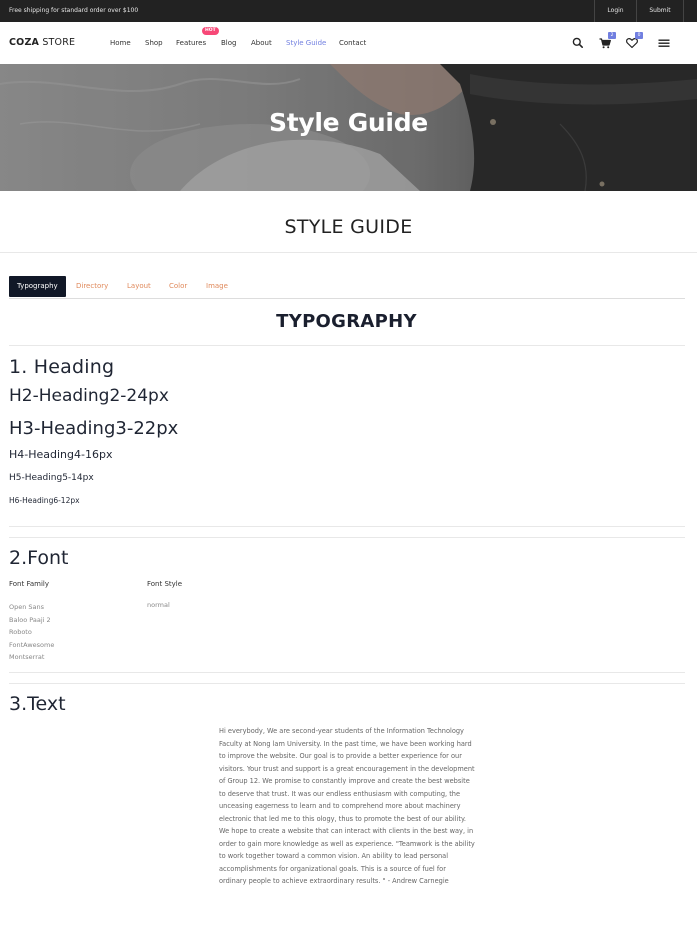 The width and height of the screenshot is (697, 931). Describe the element at coordinates (44, 500) in the screenshot. I see `heading-h6-sample: H6-Heading6-12px` at that location.